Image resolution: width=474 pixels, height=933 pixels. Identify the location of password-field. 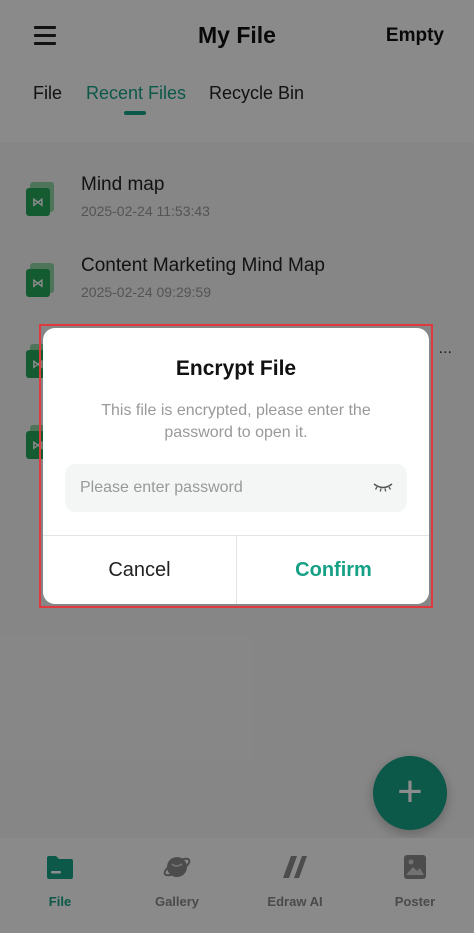
(236, 488).